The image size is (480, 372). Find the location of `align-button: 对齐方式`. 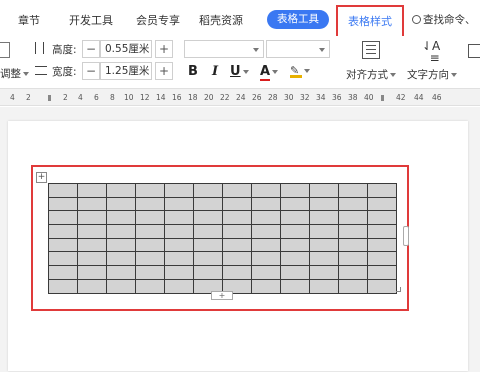

align-button: 对齐方式 is located at coordinates (371, 74).